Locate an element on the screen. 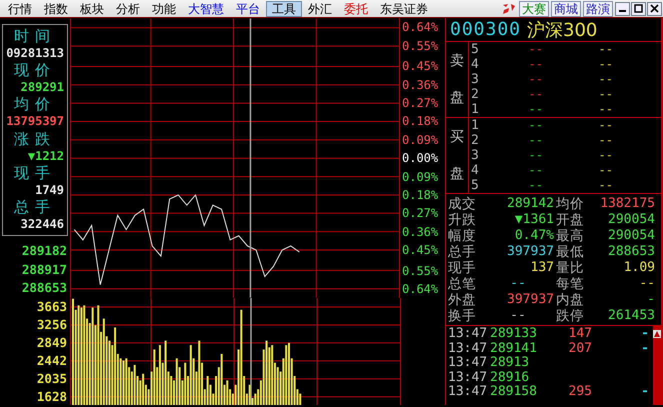 The height and width of the screenshot is (407, 663). close-button is located at coordinates (654, 9).